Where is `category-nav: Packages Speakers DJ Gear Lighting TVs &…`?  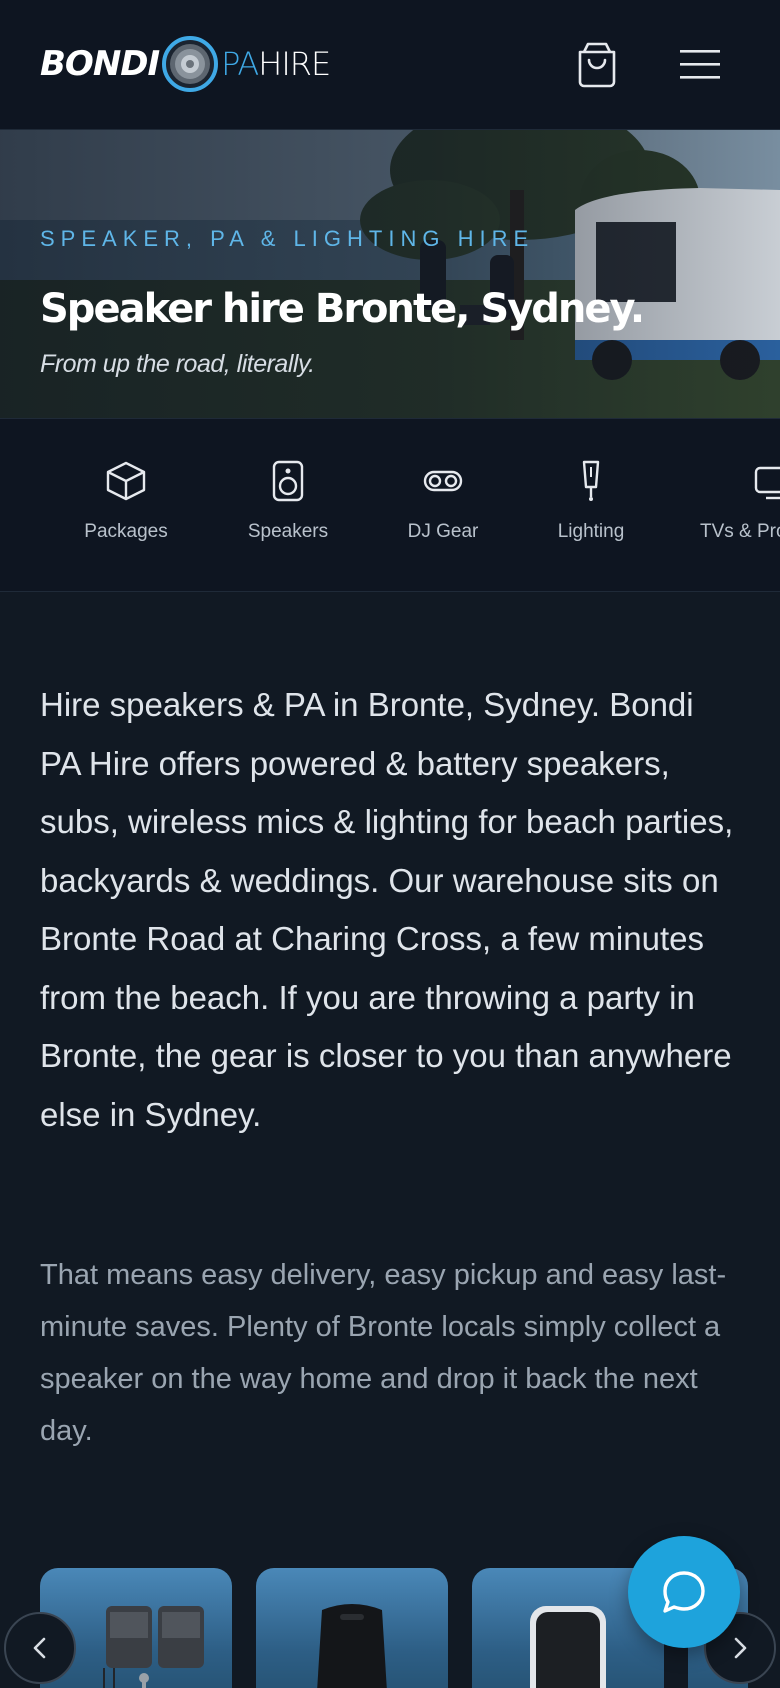
category-nav: Packages Speakers DJ Gear Lighting TVs &… is located at coordinates (390, 505).